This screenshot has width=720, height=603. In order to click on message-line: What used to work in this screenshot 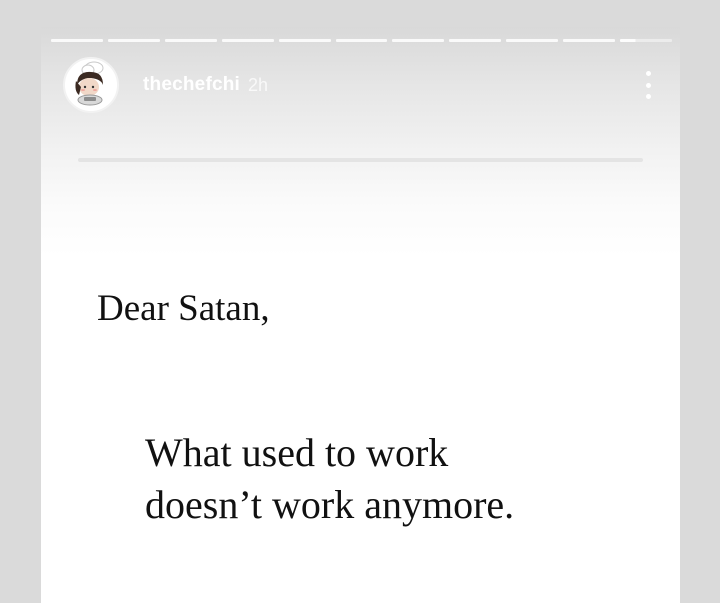, I will do `click(297, 452)`.